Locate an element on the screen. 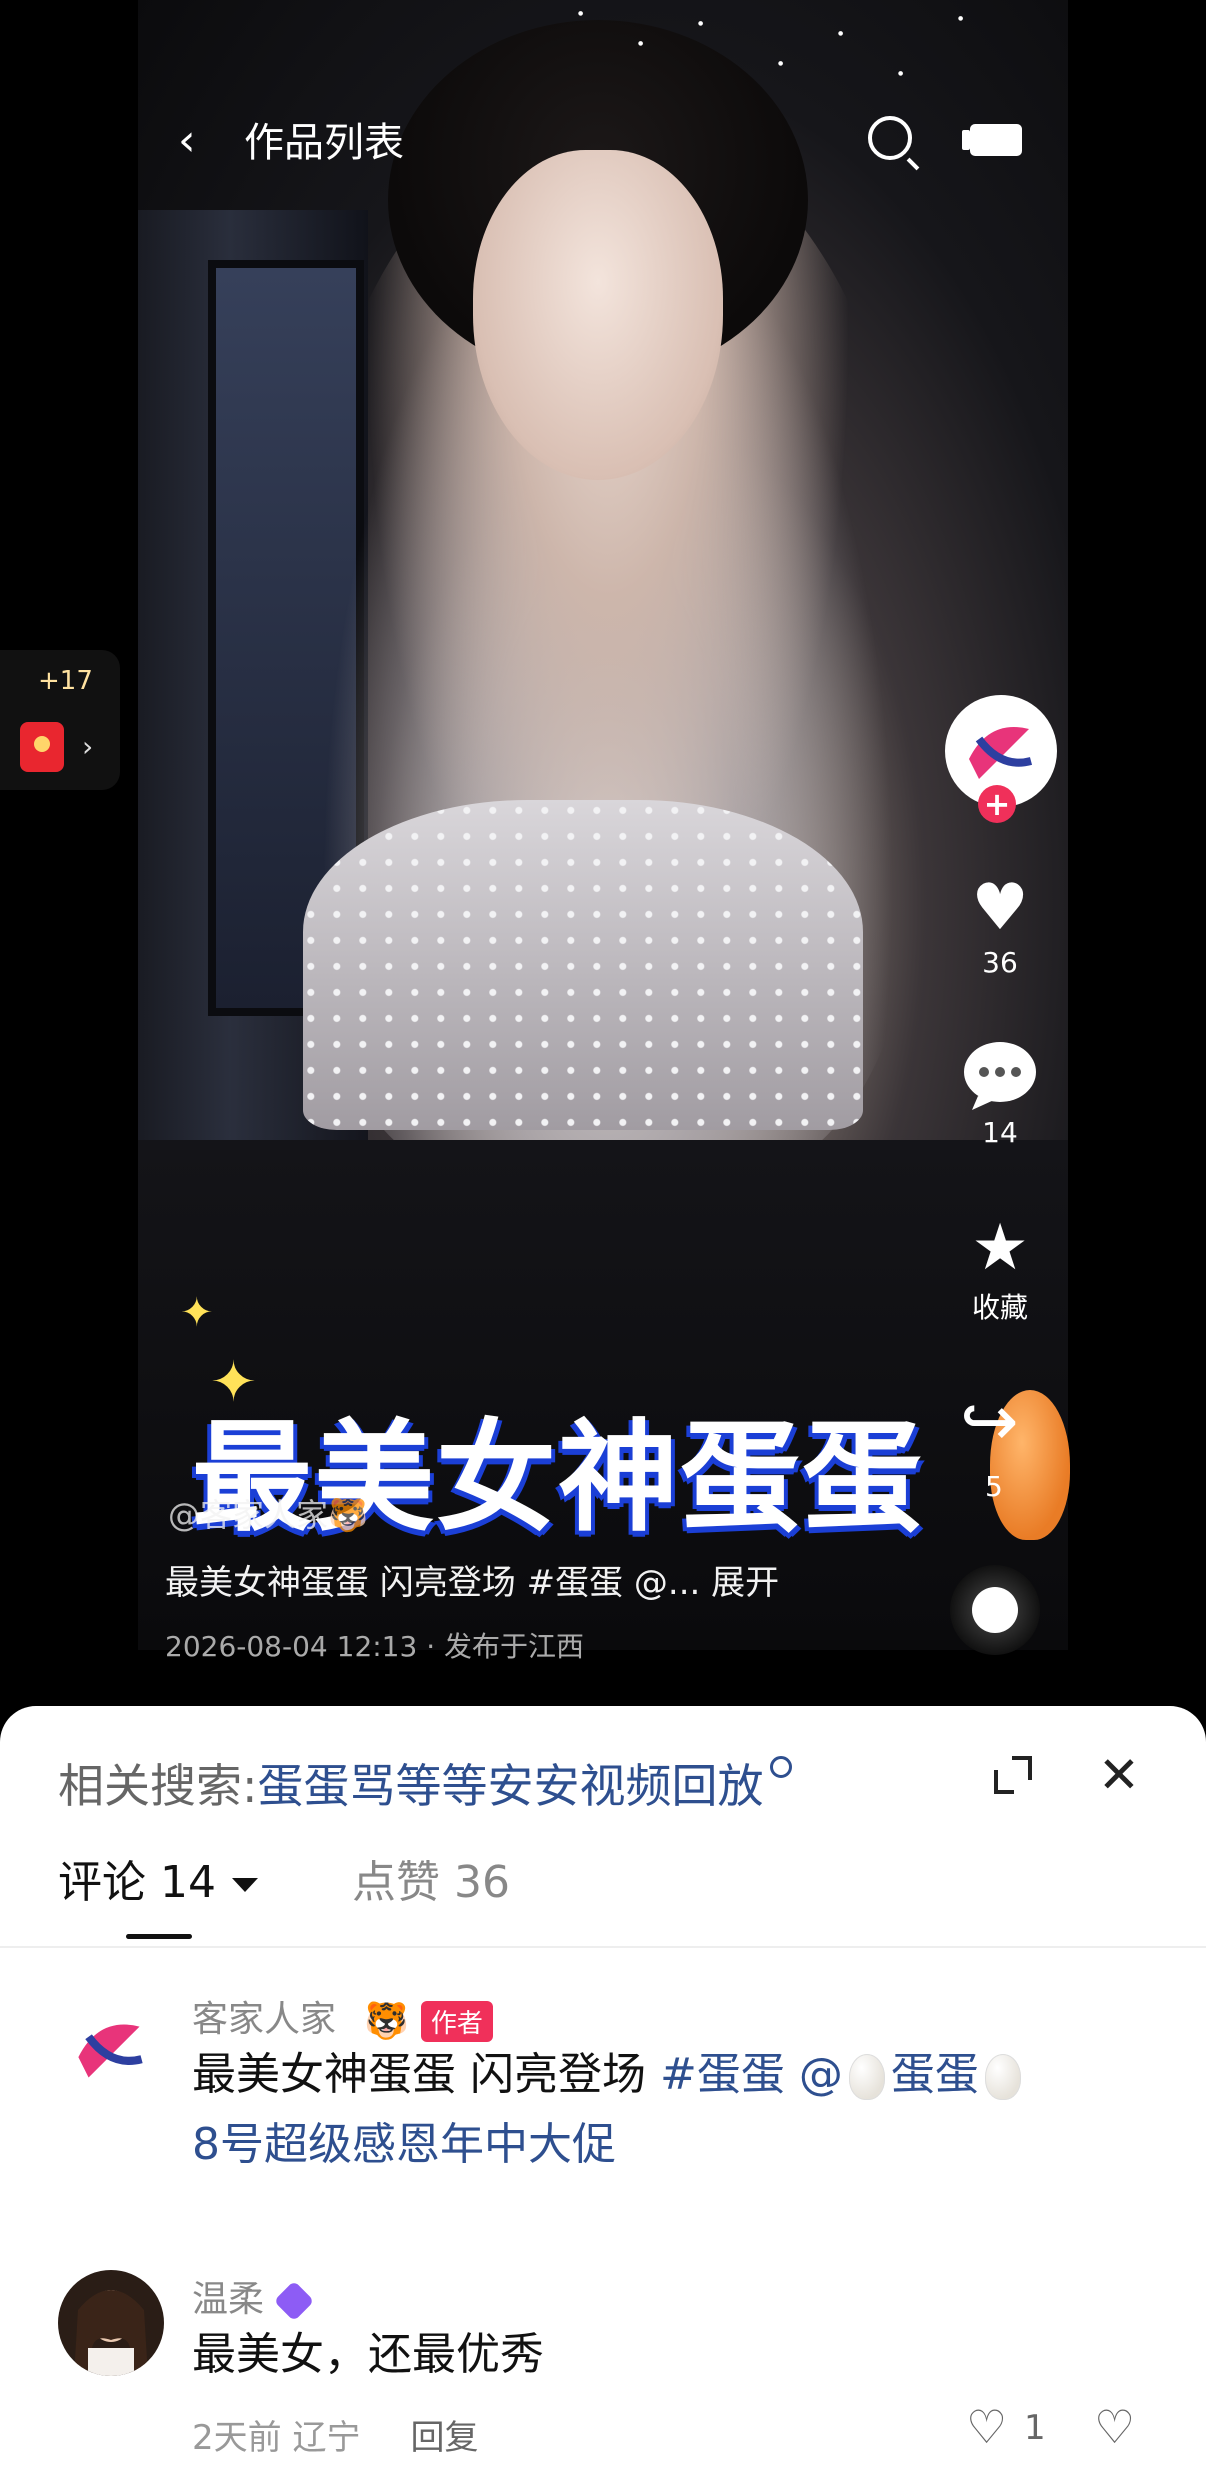  share-icon: ↪ is located at coordinates (989, 1421).